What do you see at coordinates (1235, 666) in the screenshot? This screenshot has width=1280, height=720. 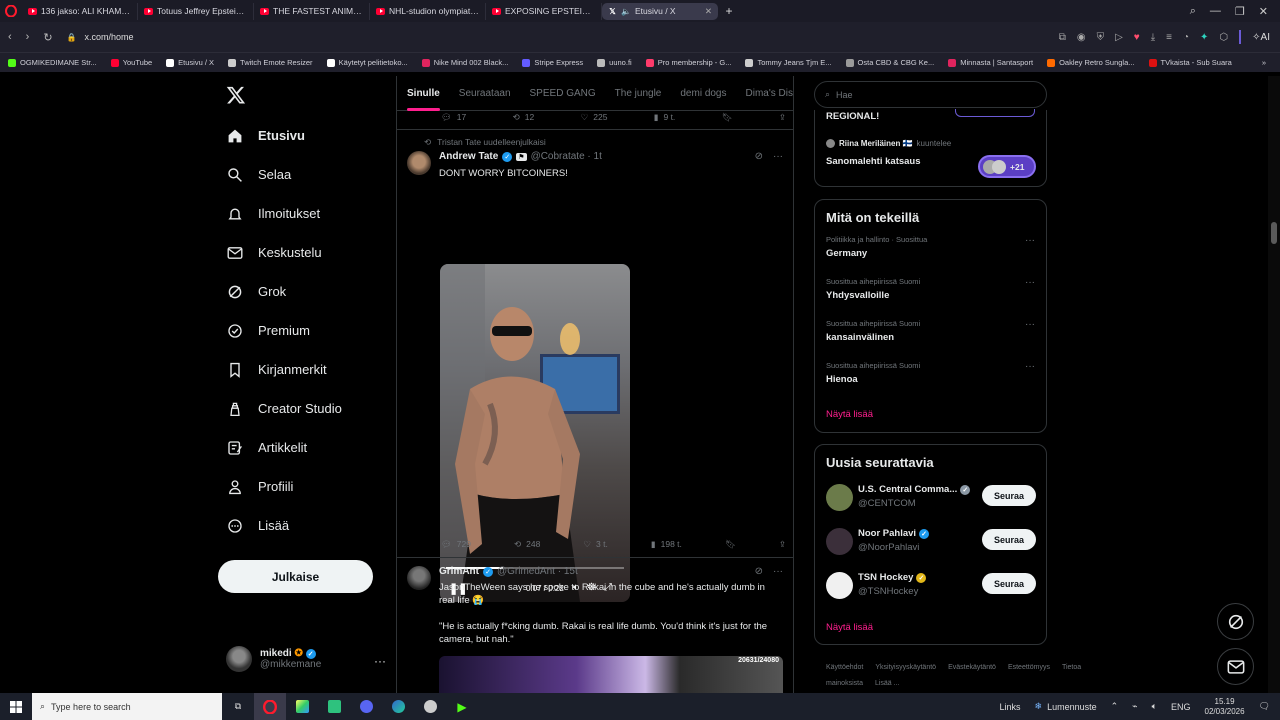 I see `messages-fab` at bounding box center [1235, 666].